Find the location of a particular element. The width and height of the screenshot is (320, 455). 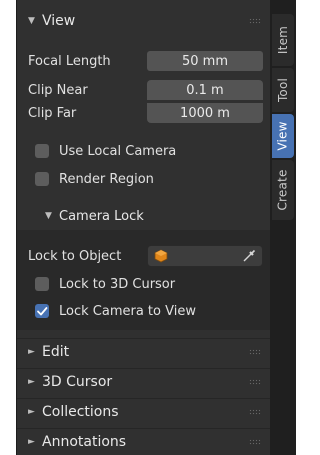

lock-to-object-label: Lock to Object is located at coordinates (75, 256).